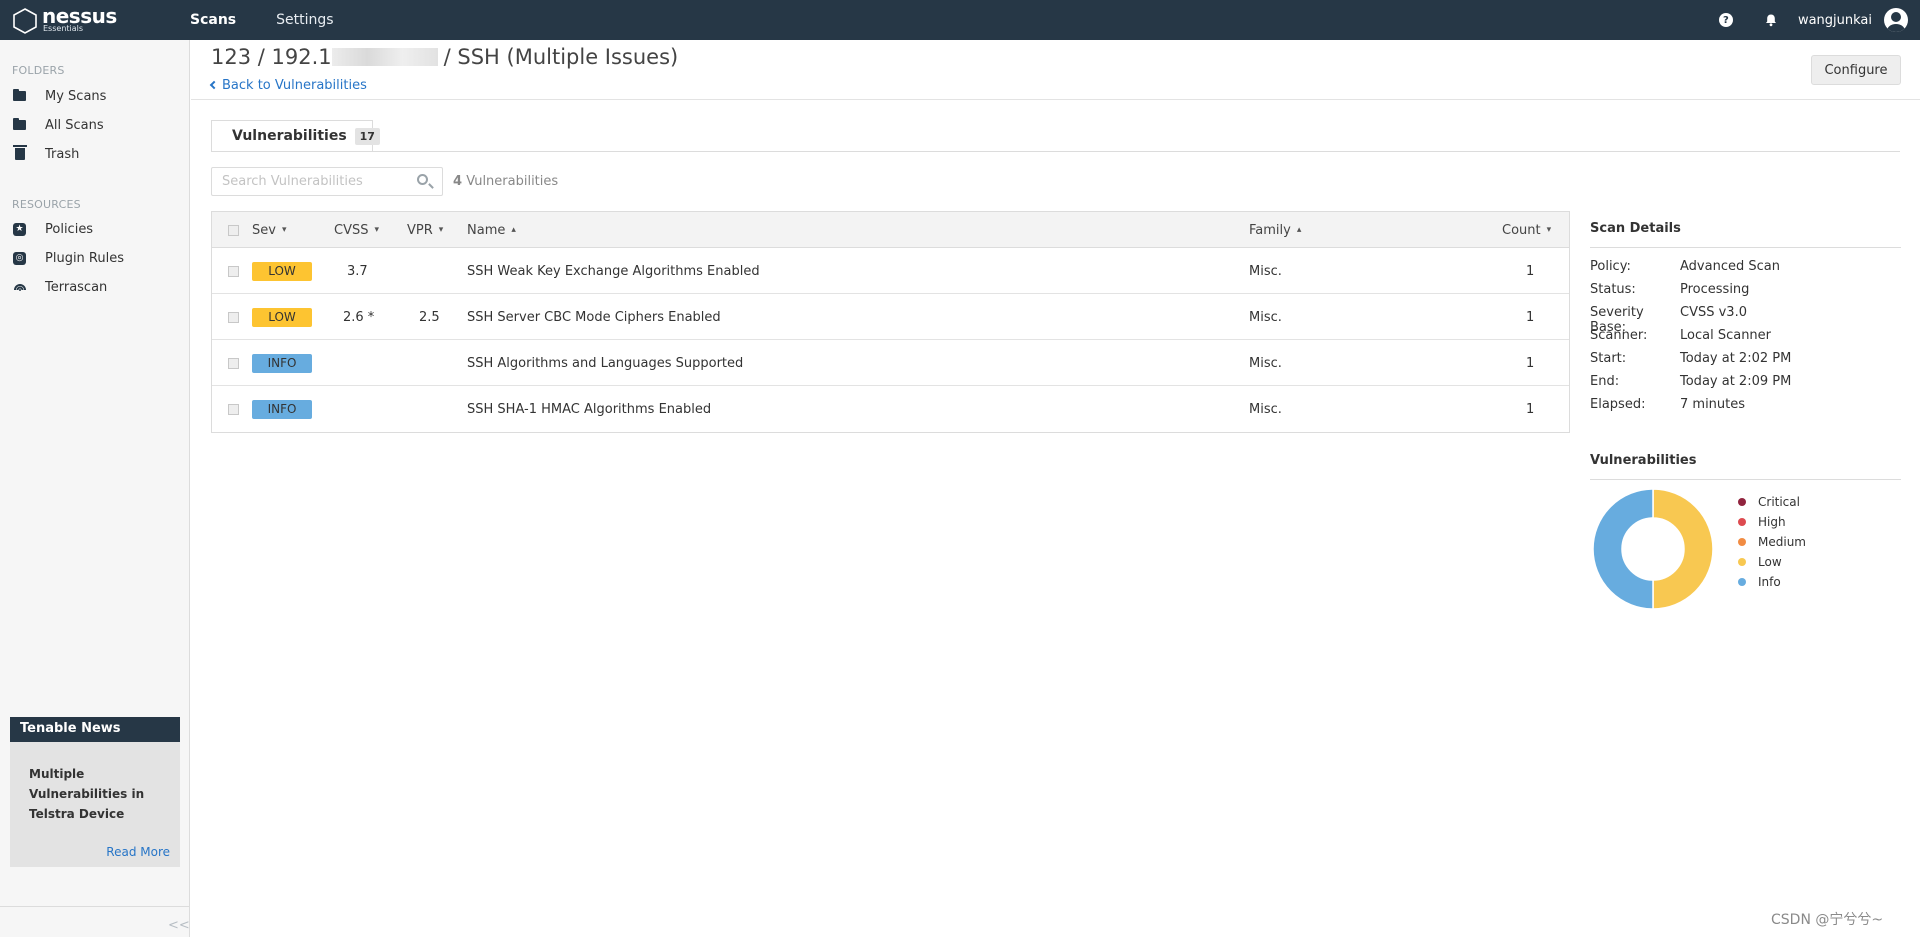  I want to click on legend-label: Low, so click(1770, 562).